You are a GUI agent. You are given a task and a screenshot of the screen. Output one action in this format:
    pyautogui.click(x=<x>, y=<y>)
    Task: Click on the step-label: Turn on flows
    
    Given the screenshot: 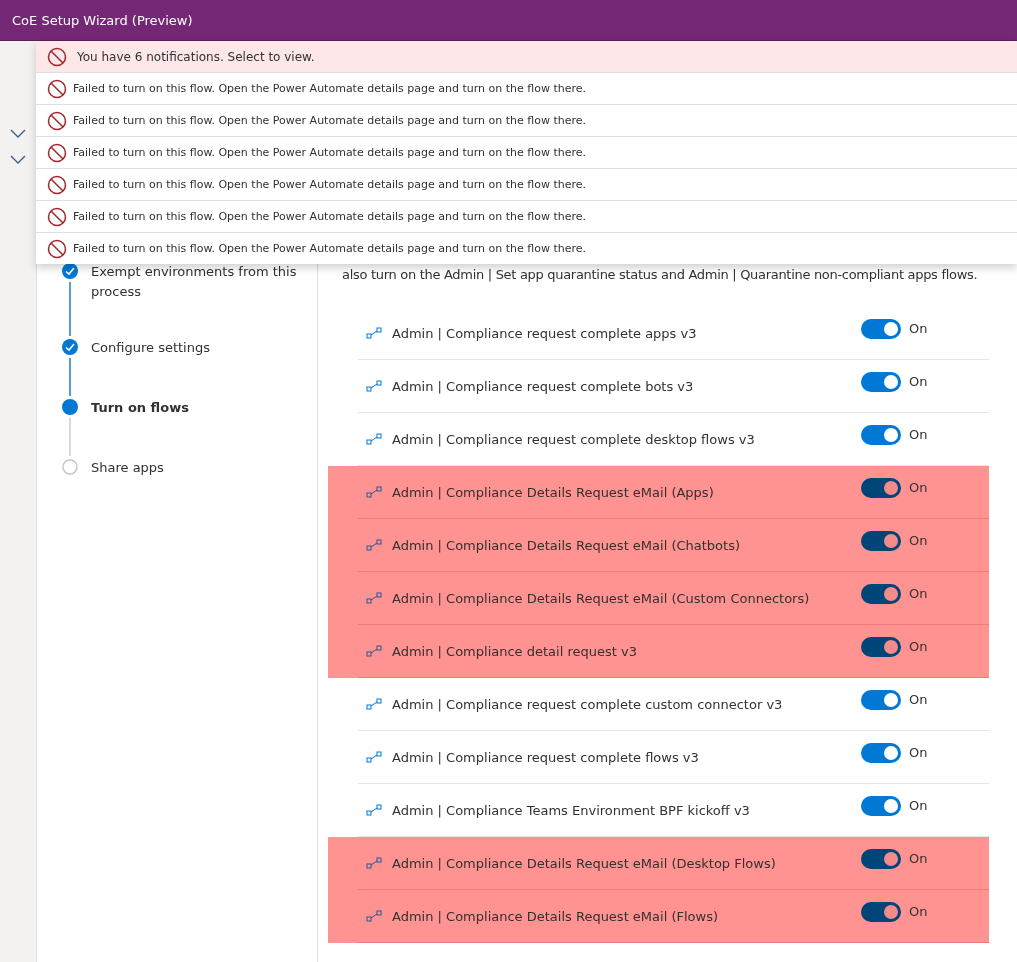 What is the action you would take?
    pyautogui.click(x=204, y=428)
    